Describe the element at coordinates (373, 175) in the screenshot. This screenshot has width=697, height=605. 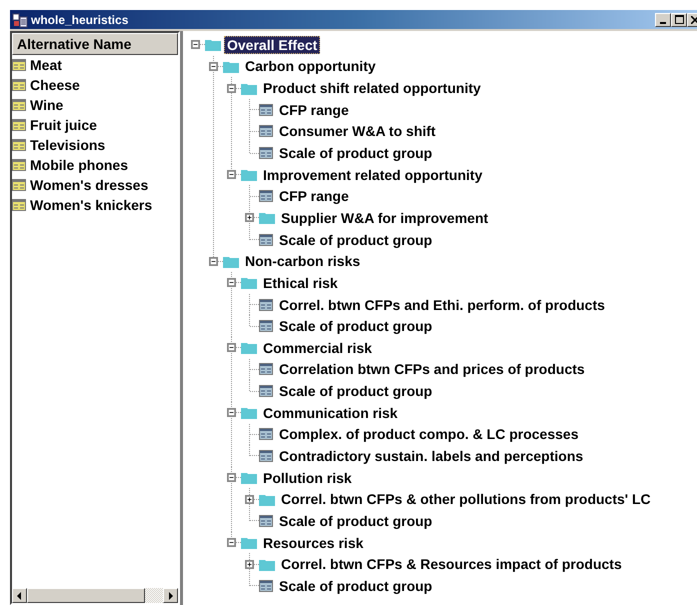
I see `tree-item: Improvement related opportunity` at that location.